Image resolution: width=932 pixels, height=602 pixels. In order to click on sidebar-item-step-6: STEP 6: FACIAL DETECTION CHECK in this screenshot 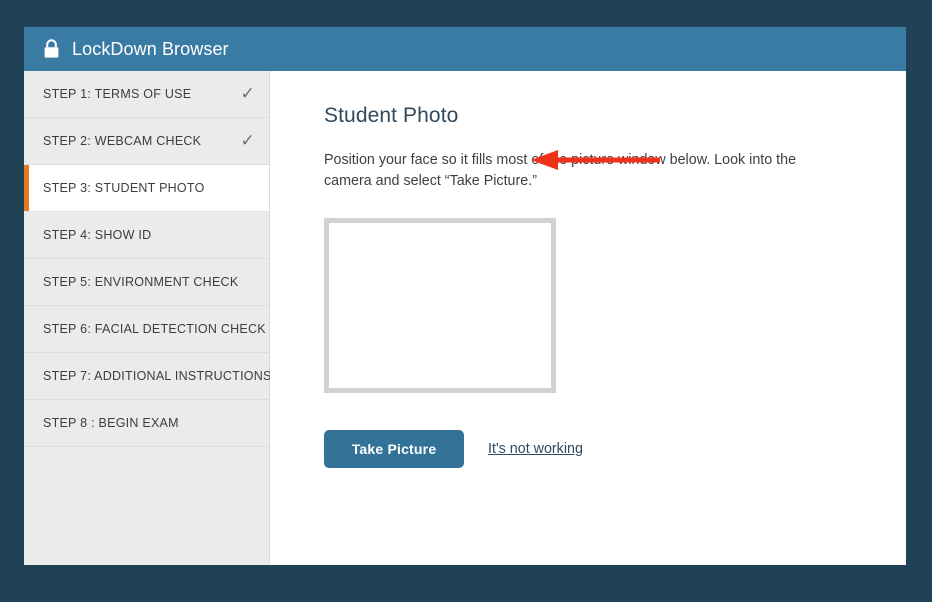, I will do `click(146, 329)`.